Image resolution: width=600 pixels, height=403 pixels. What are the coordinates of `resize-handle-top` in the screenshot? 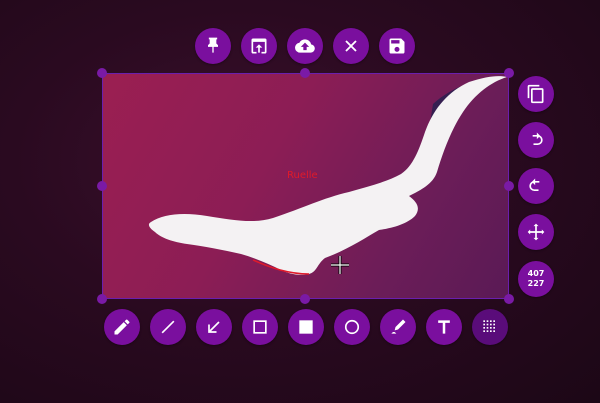 It's located at (305, 73).